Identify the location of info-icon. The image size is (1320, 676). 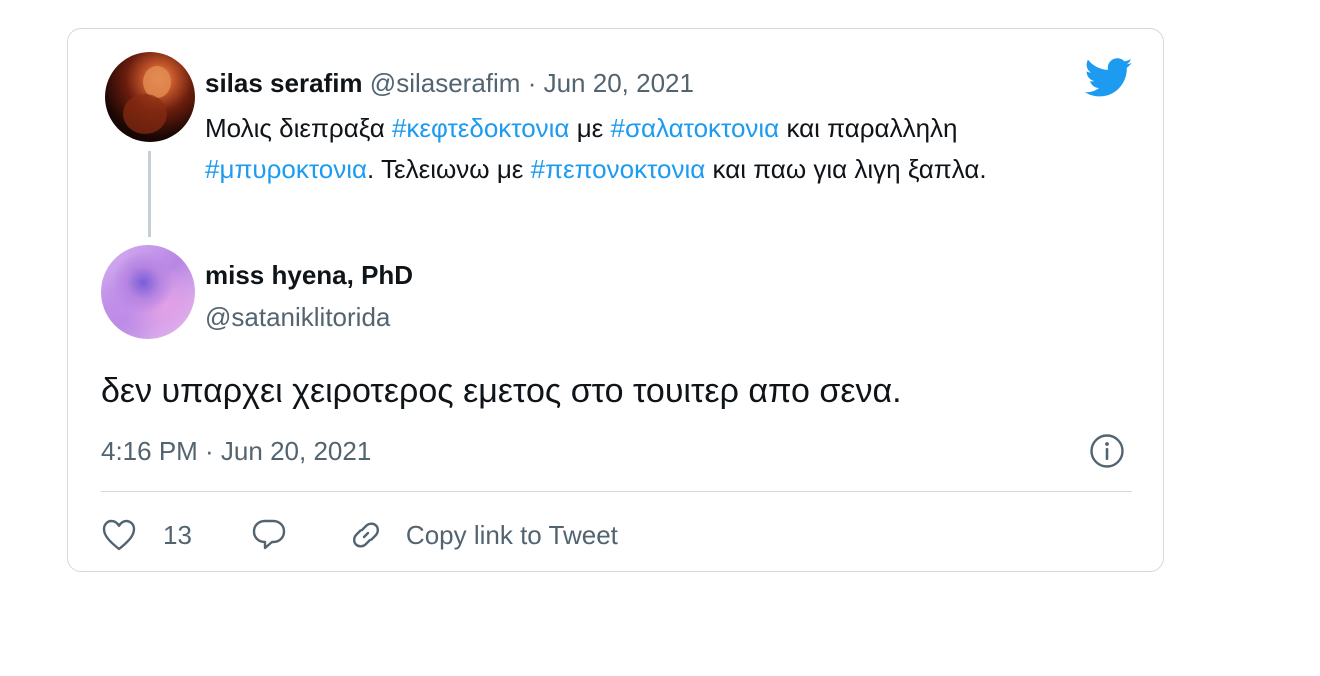
(1107, 451).